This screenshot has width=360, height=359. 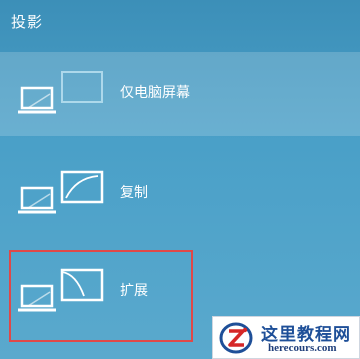 What do you see at coordinates (134, 291) in the screenshot?
I see `option-label-extend: 扩展` at bounding box center [134, 291].